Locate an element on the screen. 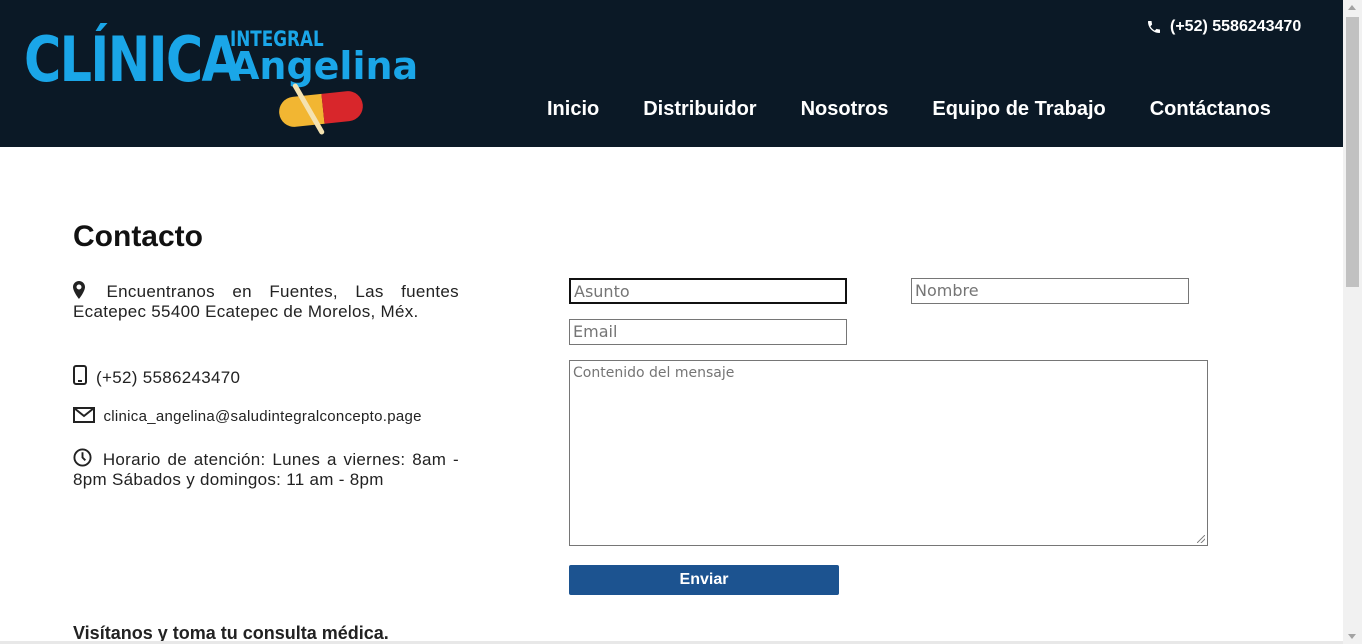 The image size is (1362, 644). message-placeholder: Contenido del mensaje is located at coordinates (654, 373).